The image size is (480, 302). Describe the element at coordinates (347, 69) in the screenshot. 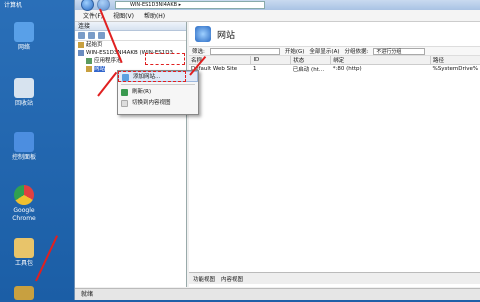

I see `cell-binding: *:80 (http)` at that location.